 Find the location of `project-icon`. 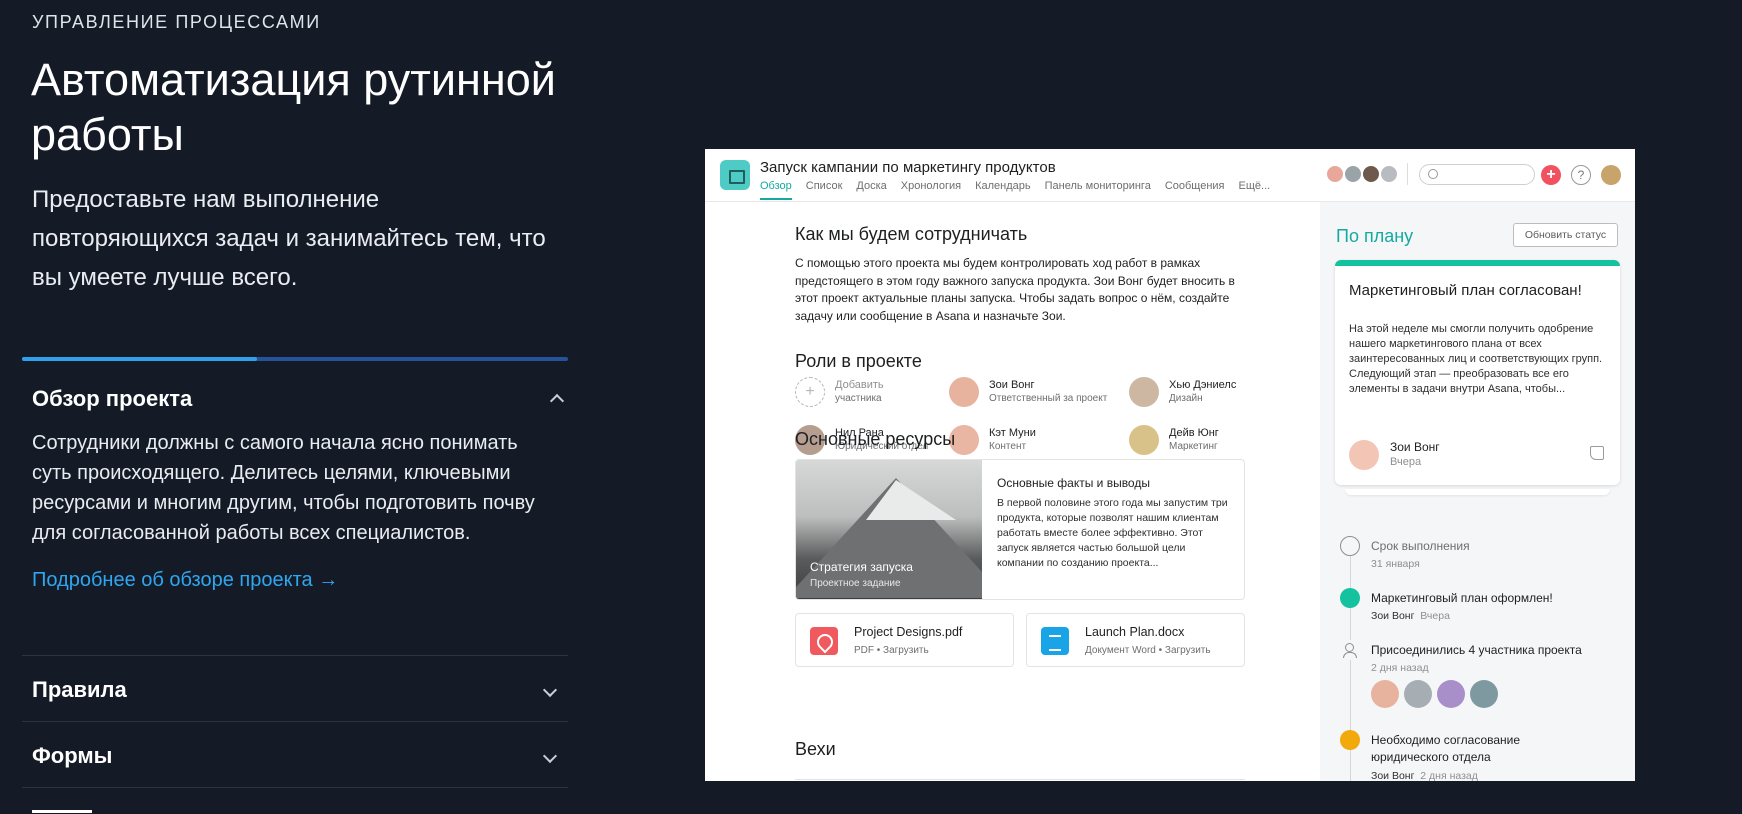

project-icon is located at coordinates (735, 175).